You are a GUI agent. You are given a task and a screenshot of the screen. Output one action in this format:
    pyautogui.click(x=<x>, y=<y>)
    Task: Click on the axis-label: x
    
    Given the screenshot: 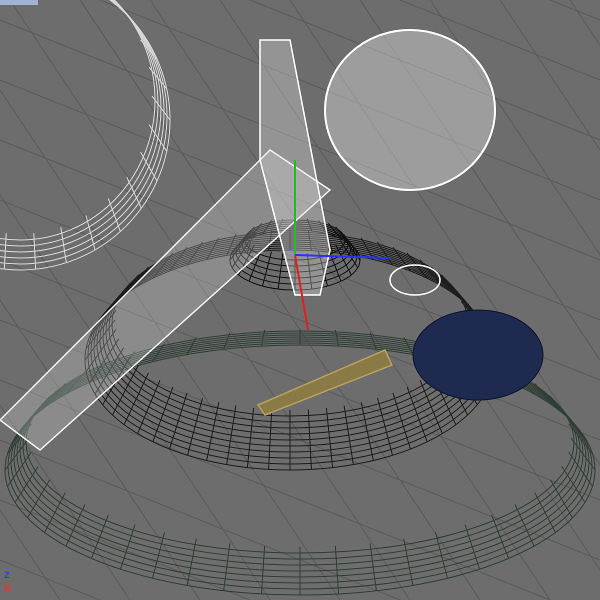 What is the action you would take?
    pyautogui.click(x=7, y=587)
    